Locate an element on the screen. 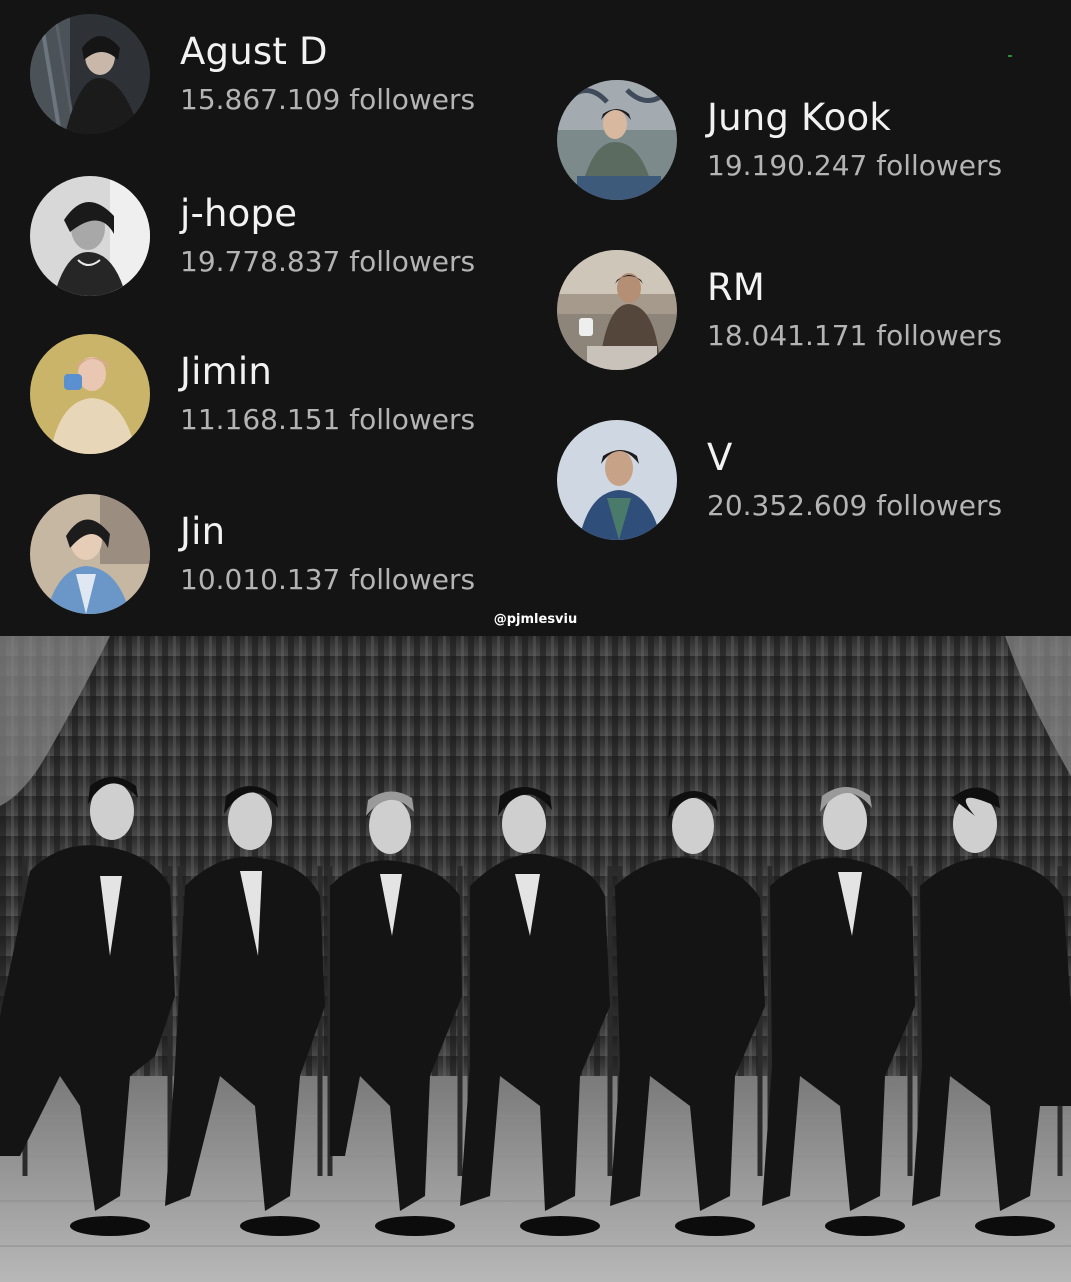 The image size is (1071, 1282). artist-row-agust-d: Agust D 15.867.109 followers is located at coordinates (252, 74).